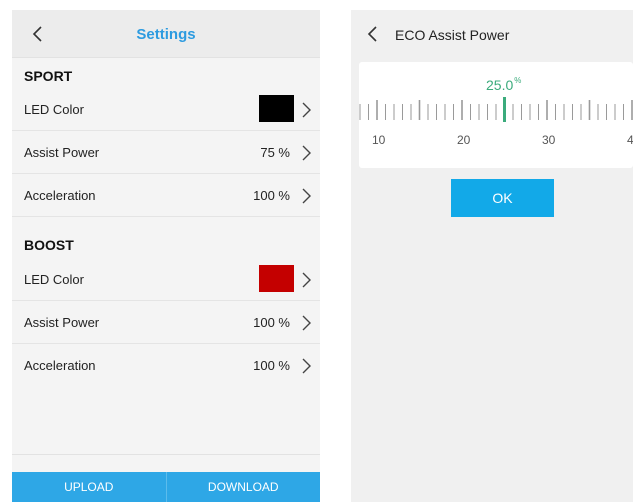 The width and height of the screenshot is (633, 502). What do you see at coordinates (244, 487) in the screenshot?
I see `download-button: DOWNLOAD` at bounding box center [244, 487].